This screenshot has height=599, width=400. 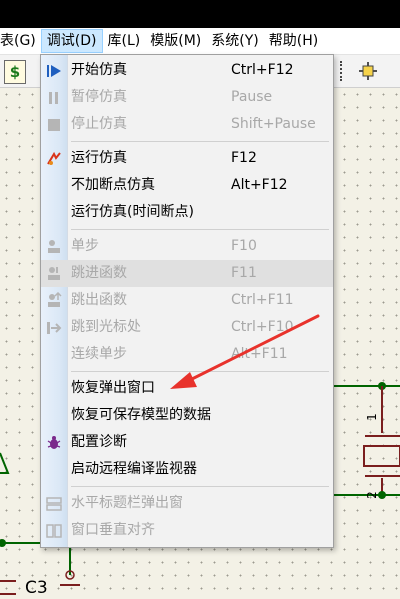 What do you see at coordinates (187, 273) in the screenshot?
I see `menu-item-step-into: 跳进函数 F11` at bounding box center [187, 273].